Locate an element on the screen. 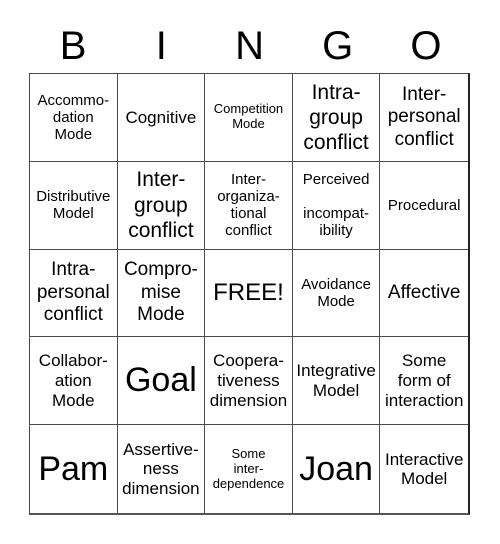 The width and height of the screenshot is (500, 544). bingo-cell: Collabor- ation Mode is located at coordinates (74, 381).